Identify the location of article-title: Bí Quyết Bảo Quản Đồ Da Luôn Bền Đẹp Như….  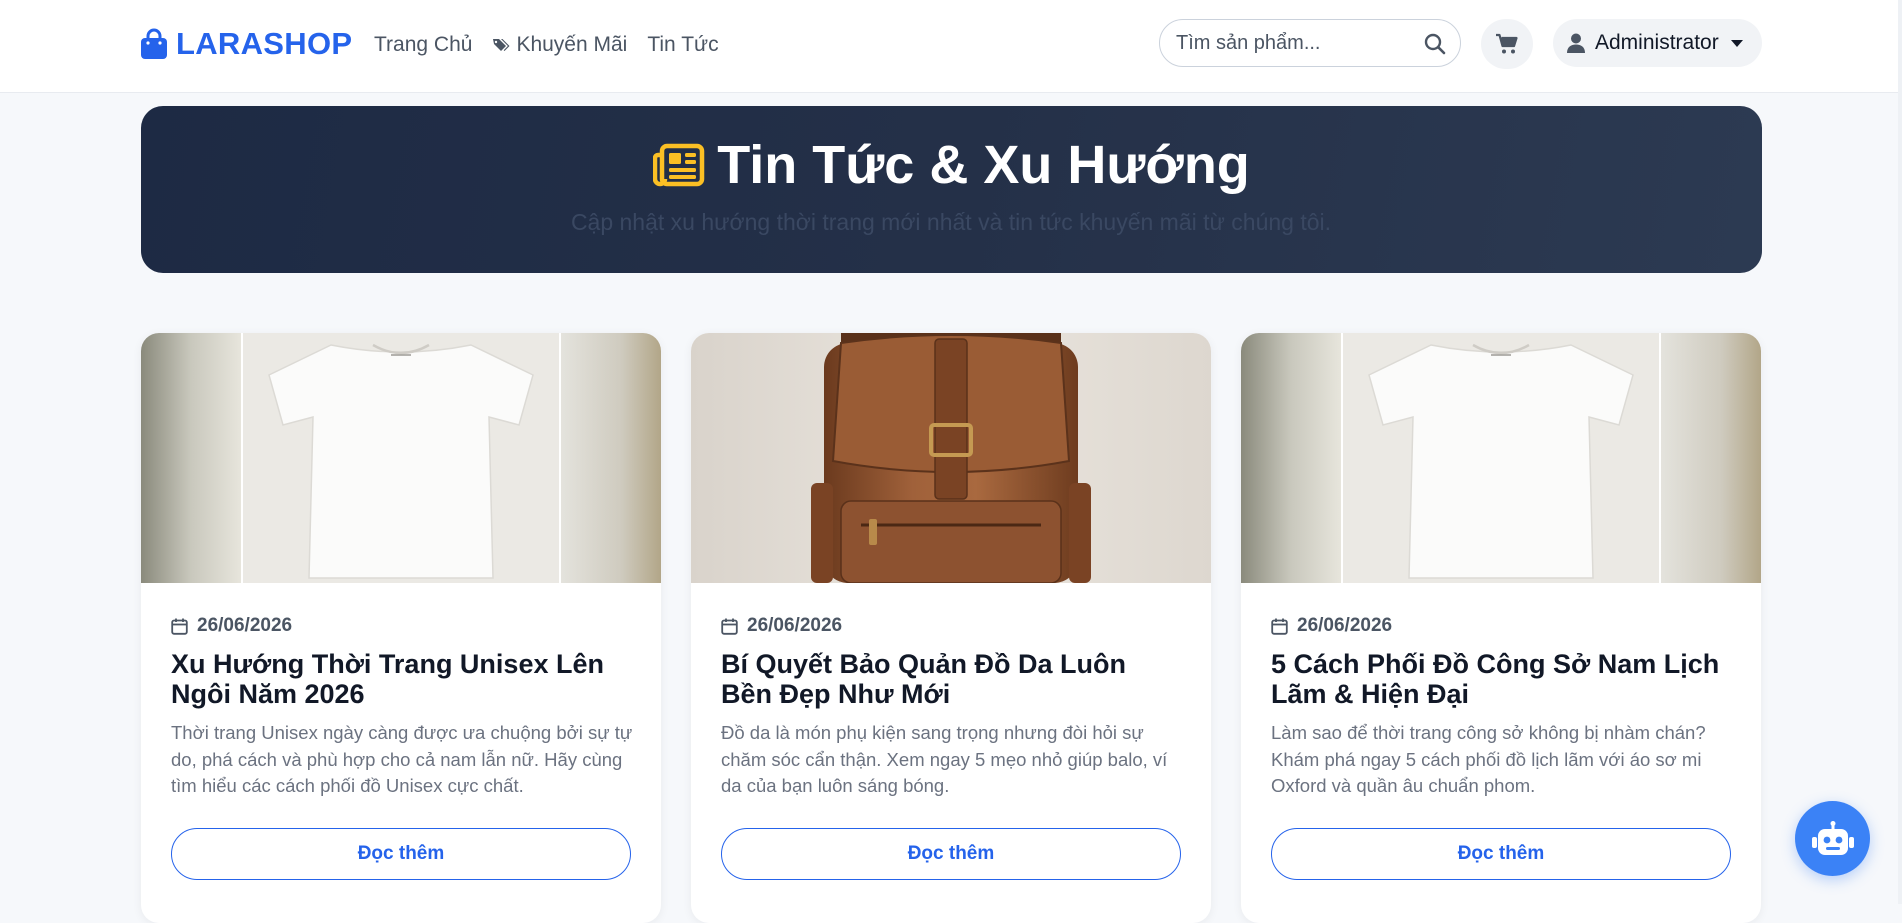
(951, 679).